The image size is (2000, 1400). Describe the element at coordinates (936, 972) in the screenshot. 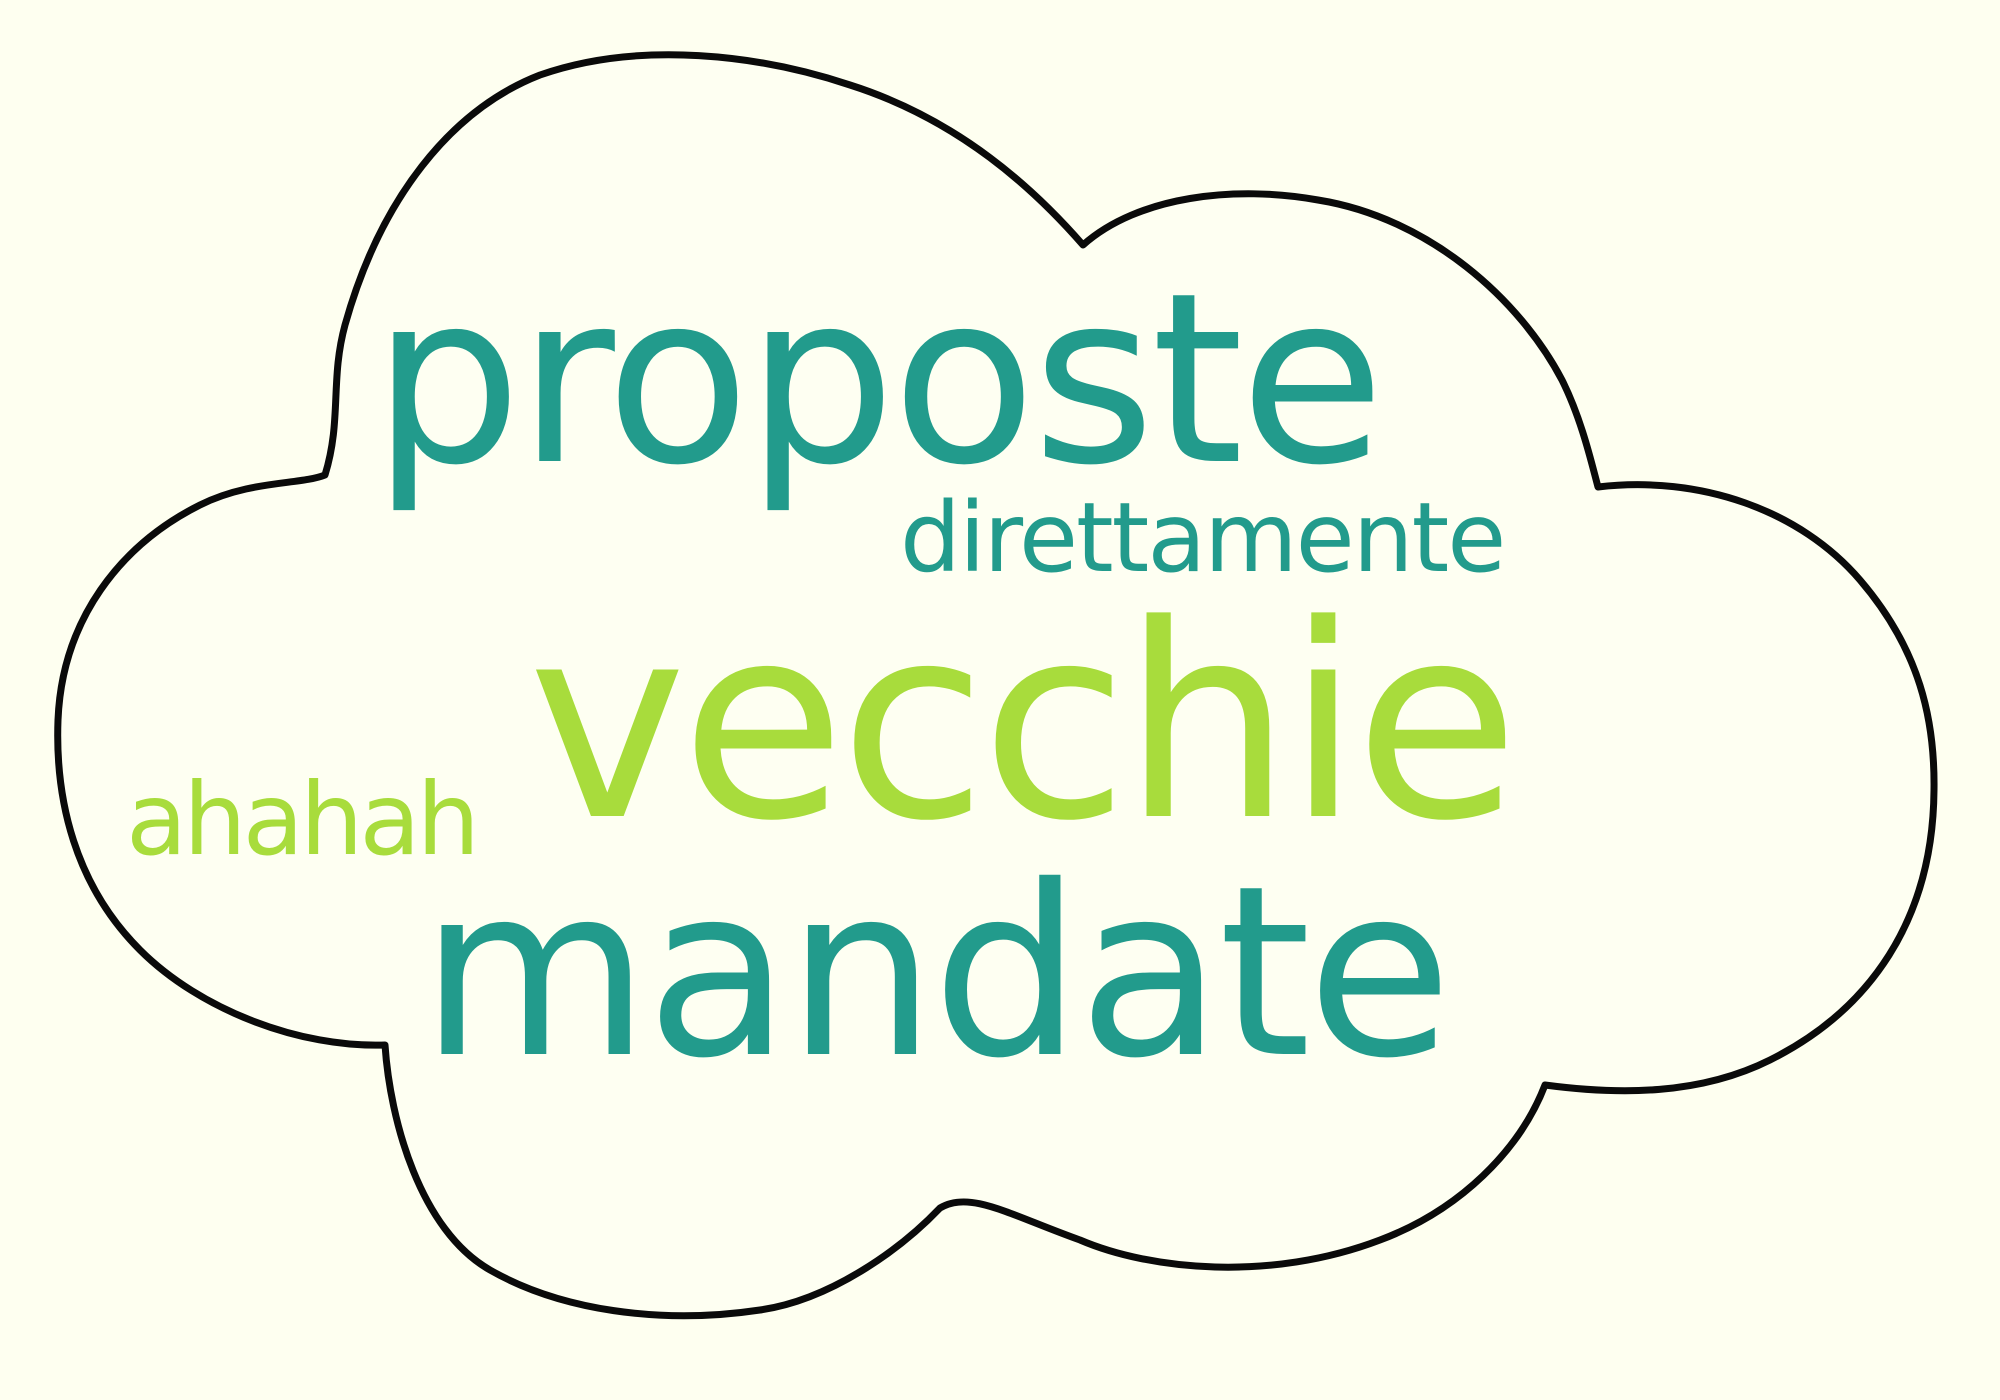

I see `word-mandate: mandate` at that location.